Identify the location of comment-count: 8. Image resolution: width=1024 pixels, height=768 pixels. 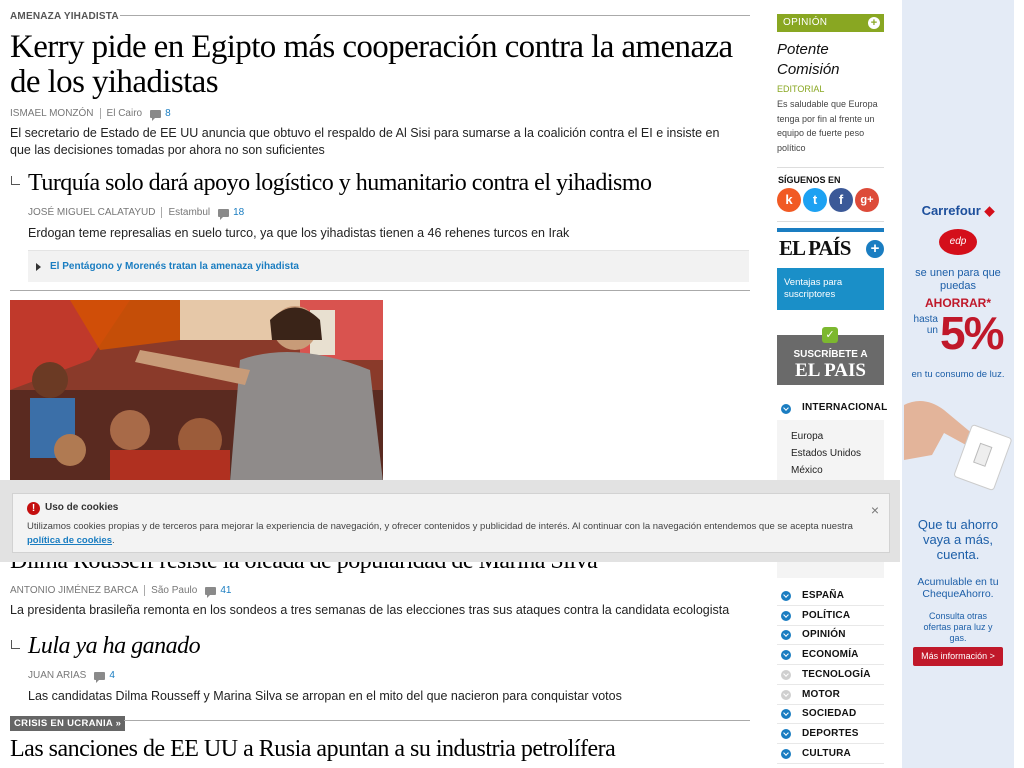
(168, 113).